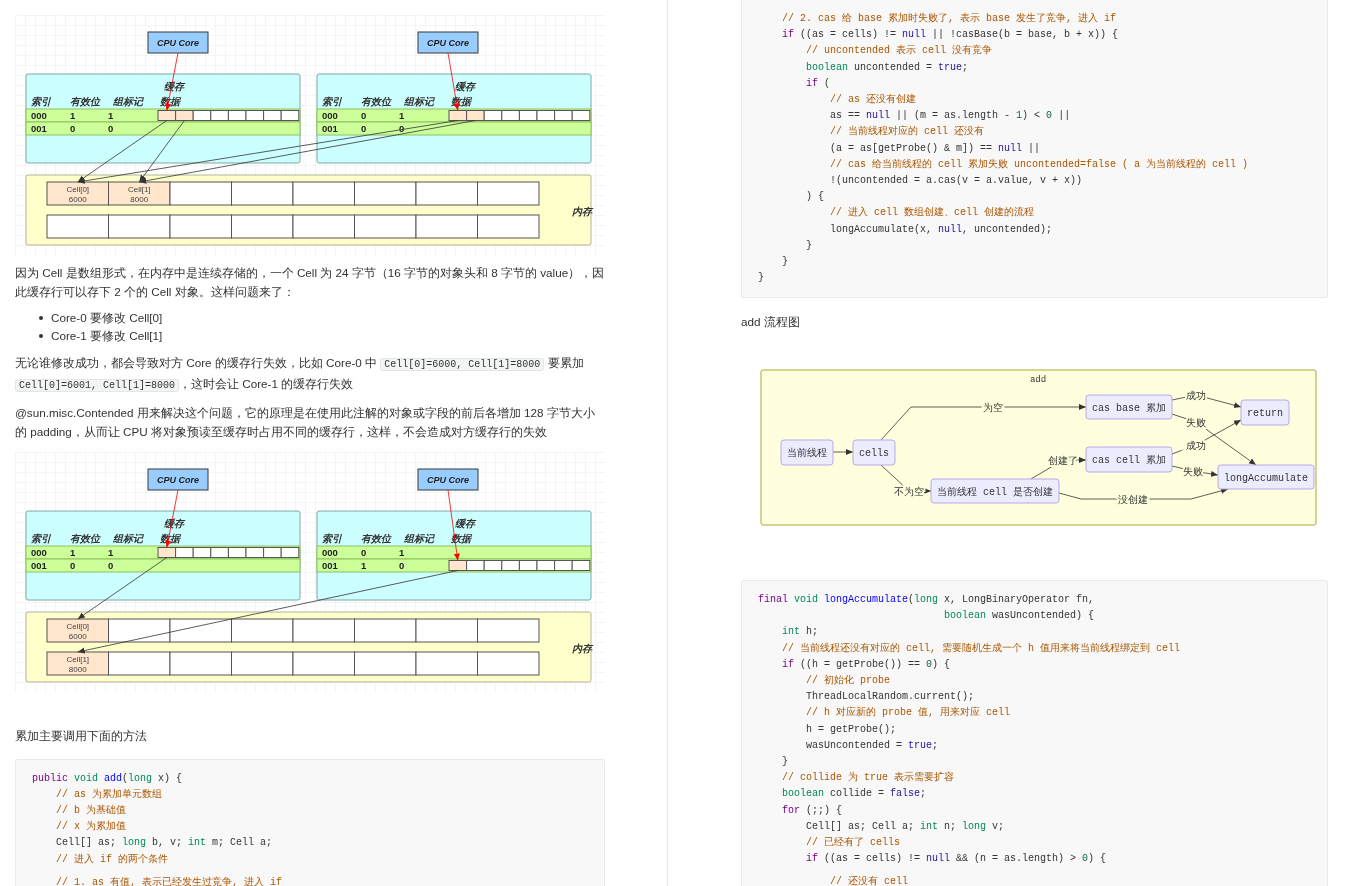 The width and height of the screenshot is (1354, 886). Describe the element at coordinates (108, 794) in the screenshot. I see `code-line: // as 为累加单元数组` at that location.